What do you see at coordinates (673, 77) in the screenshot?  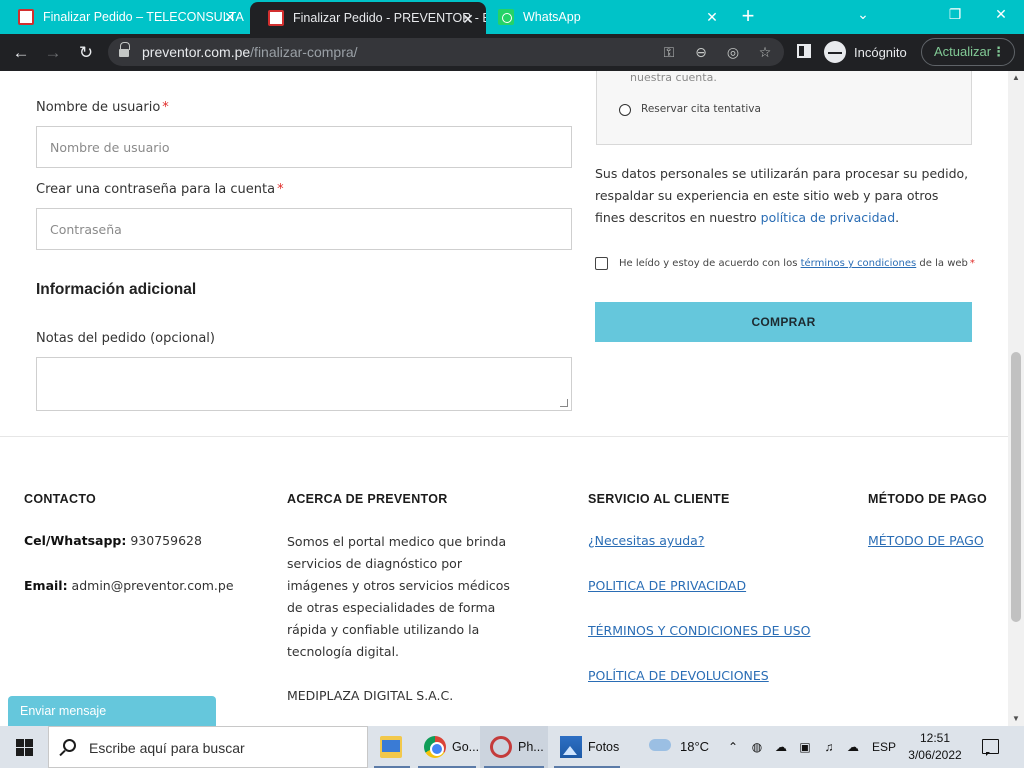 I see `account-note: nuestra cuenta.` at bounding box center [673, 77].